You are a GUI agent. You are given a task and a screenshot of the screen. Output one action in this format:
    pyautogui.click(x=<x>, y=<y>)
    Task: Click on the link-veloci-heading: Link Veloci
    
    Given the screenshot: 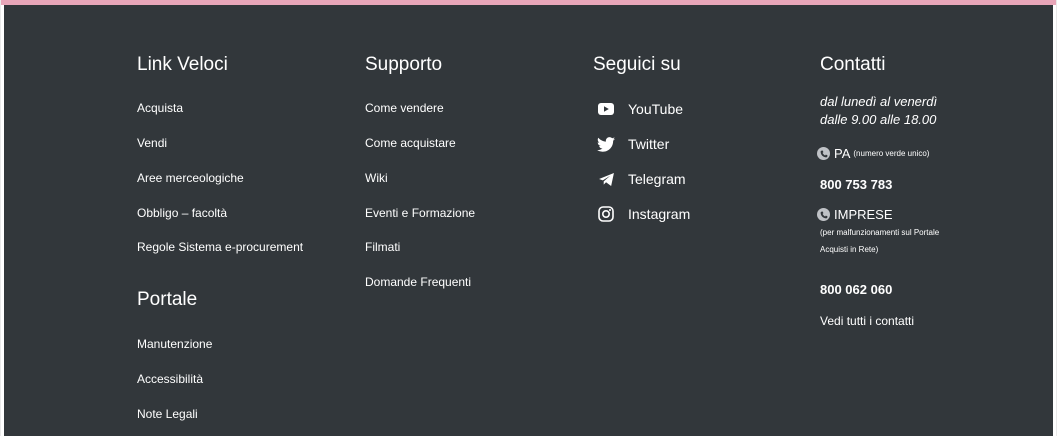 What is the action you would take?
    pyautogui.click(x=182, y=64)
    